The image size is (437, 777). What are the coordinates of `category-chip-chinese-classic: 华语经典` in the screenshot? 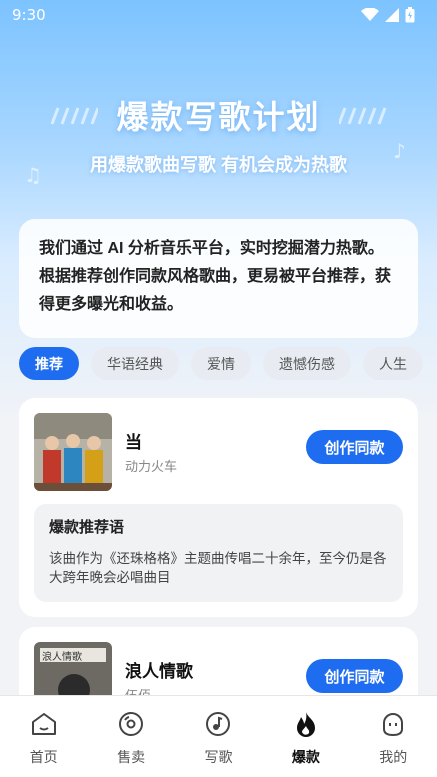 It's located at (135, 363).